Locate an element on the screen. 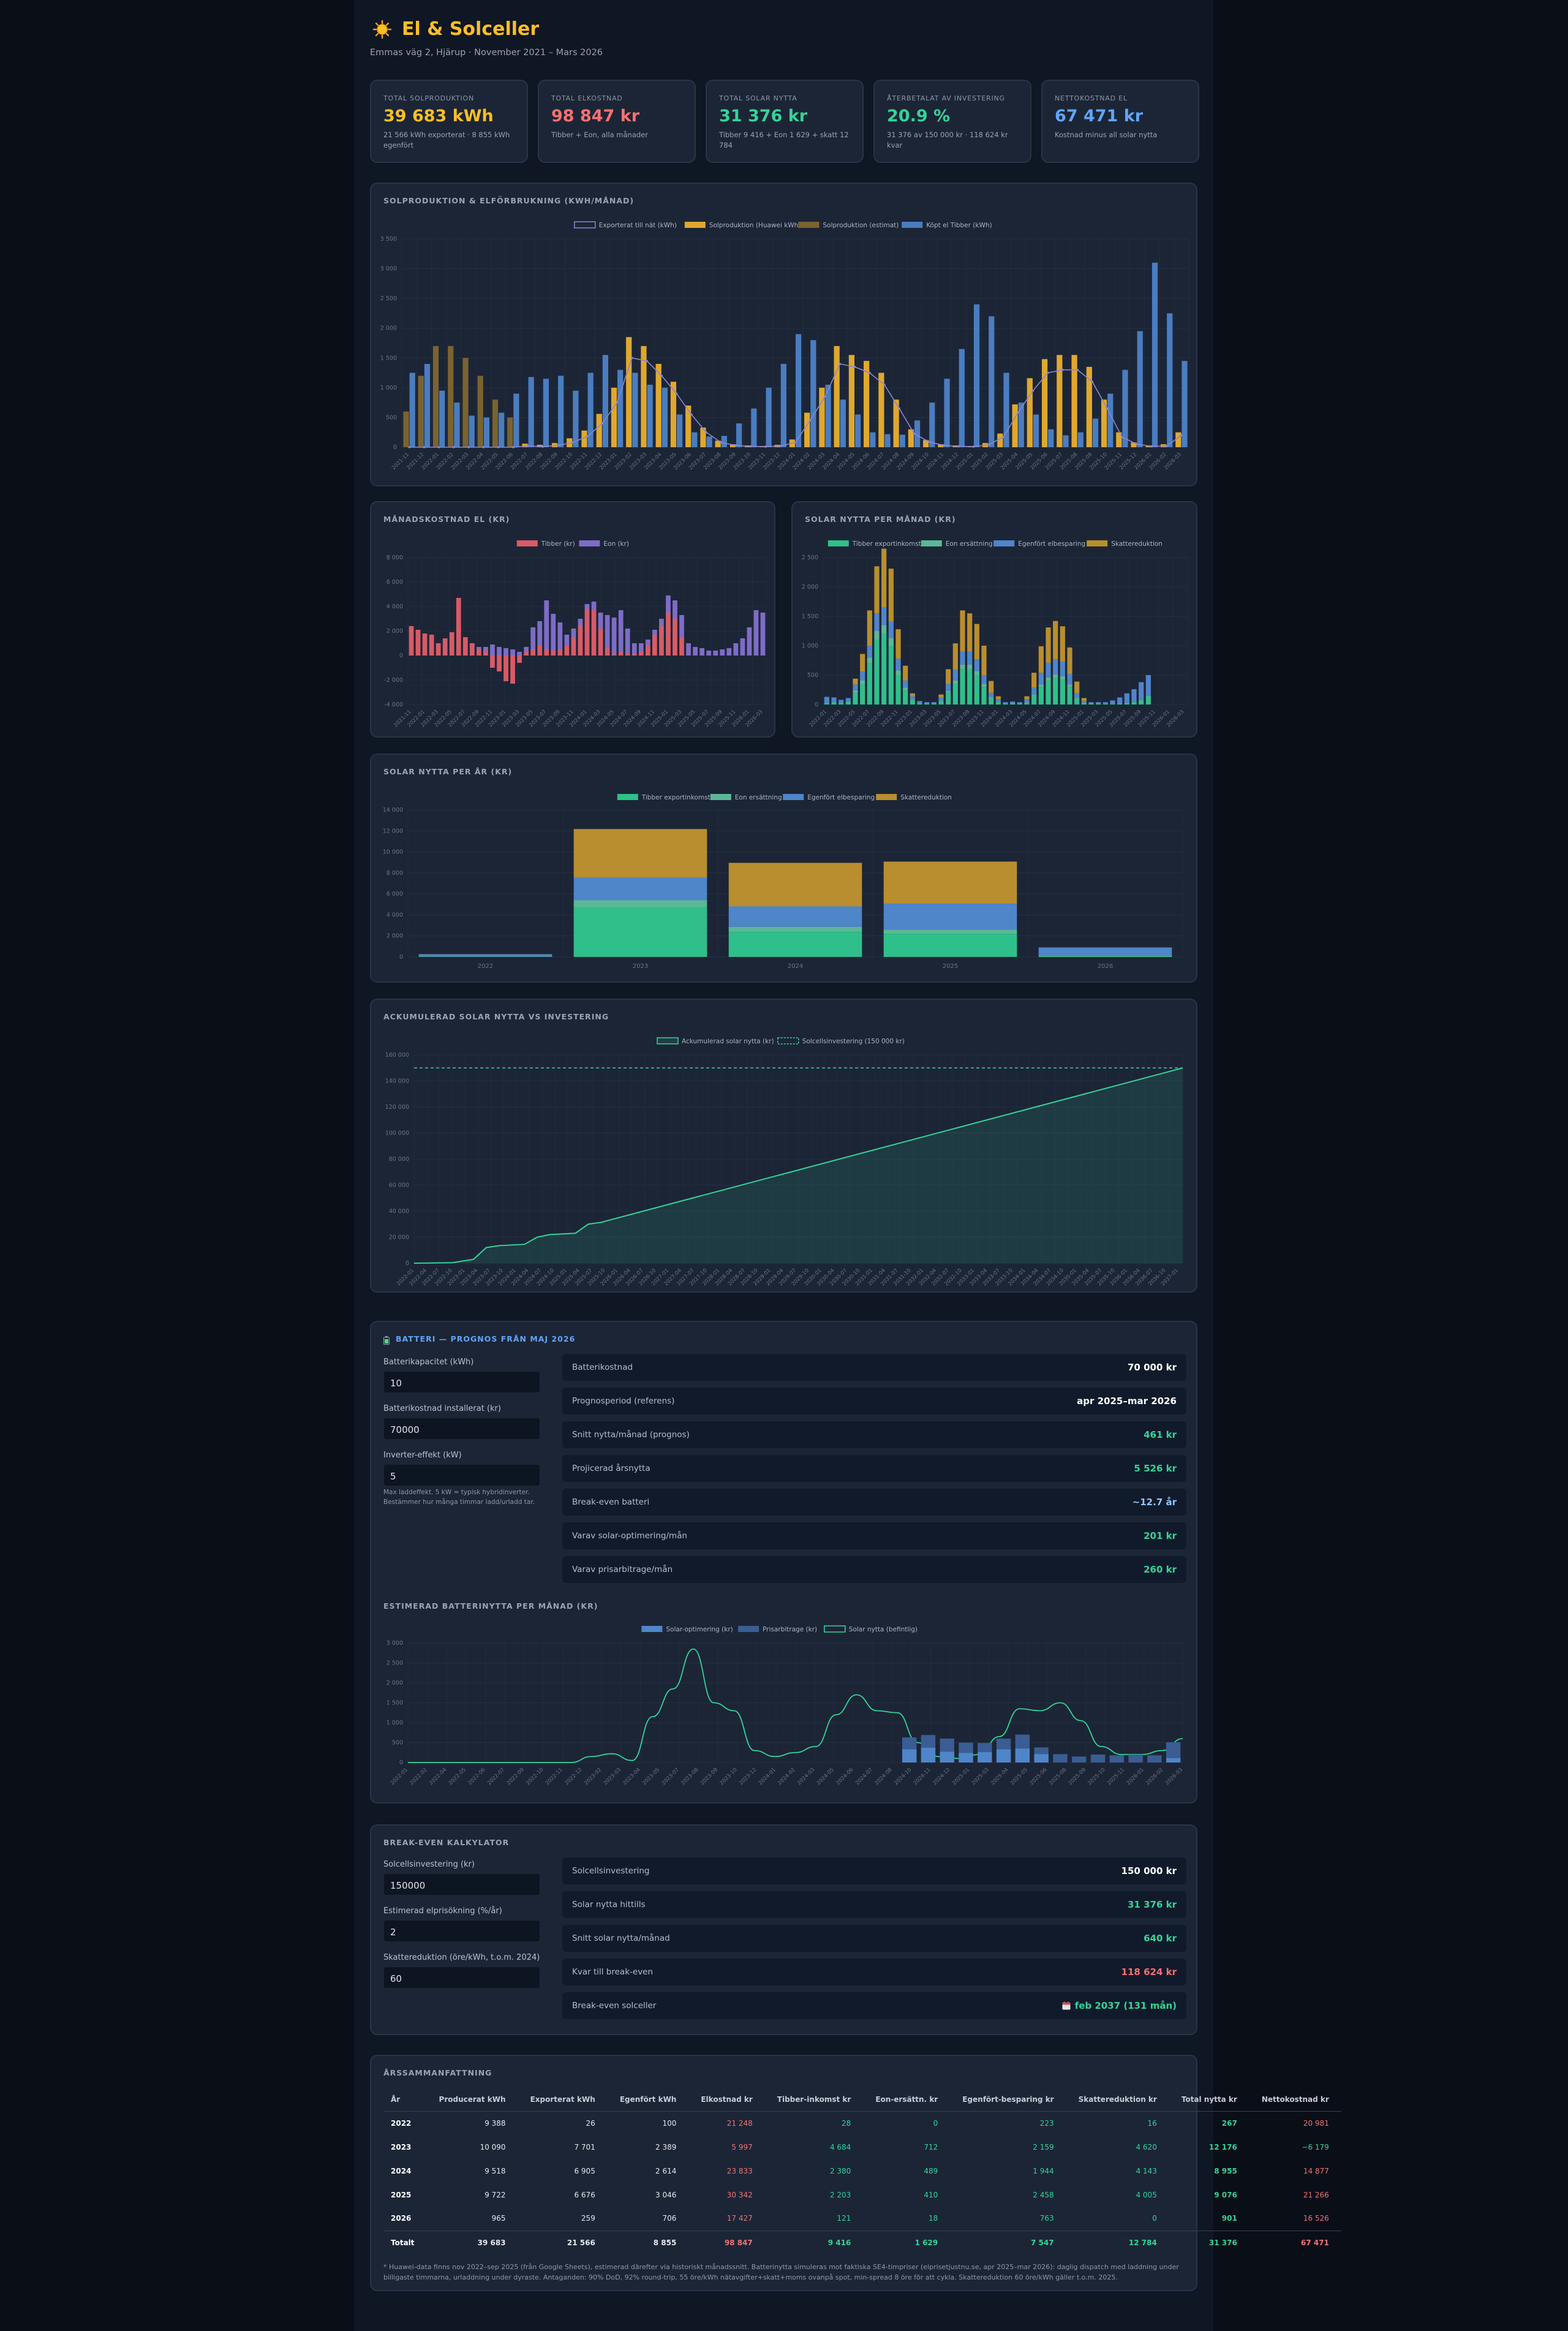 The image size is (1568, 2331). legend-item: Prisarbitrage (kr) is located at coordinates (778, 1629).